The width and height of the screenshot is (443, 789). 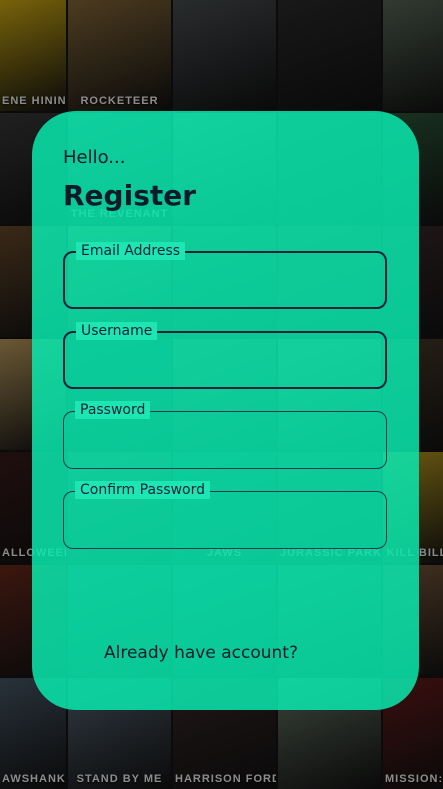 I want to click on poster-title: ROCKETEER, so click(x=119, y=101).